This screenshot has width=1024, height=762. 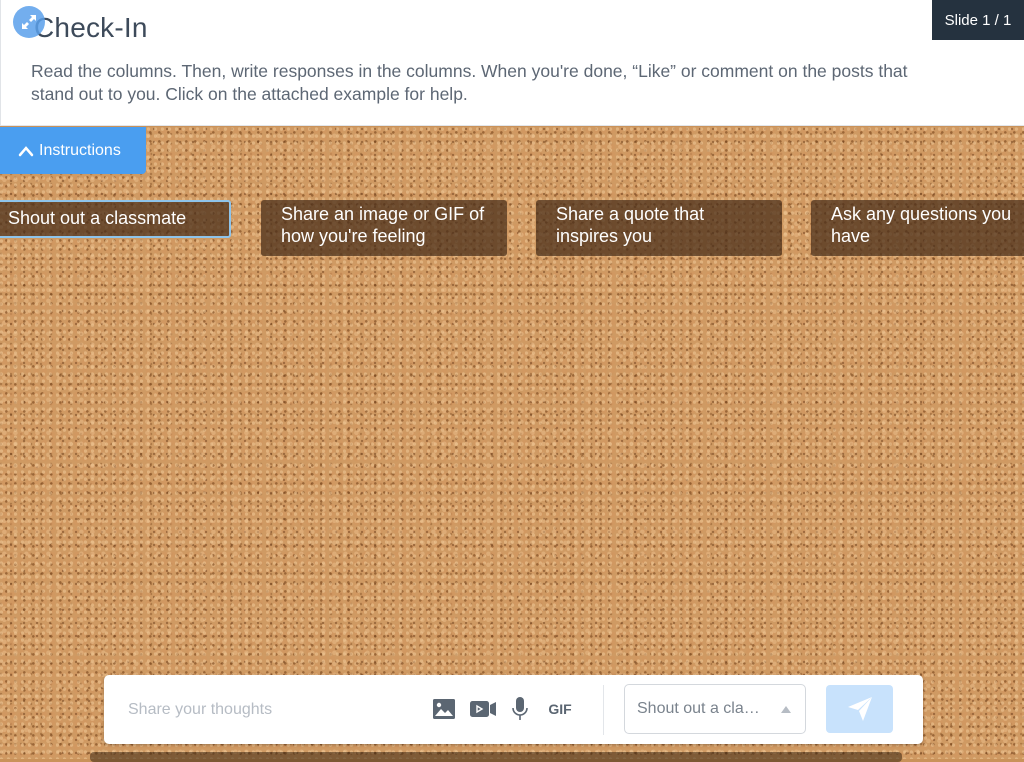 I want to click on page-title: Check-In, so click(x=91, y=27).